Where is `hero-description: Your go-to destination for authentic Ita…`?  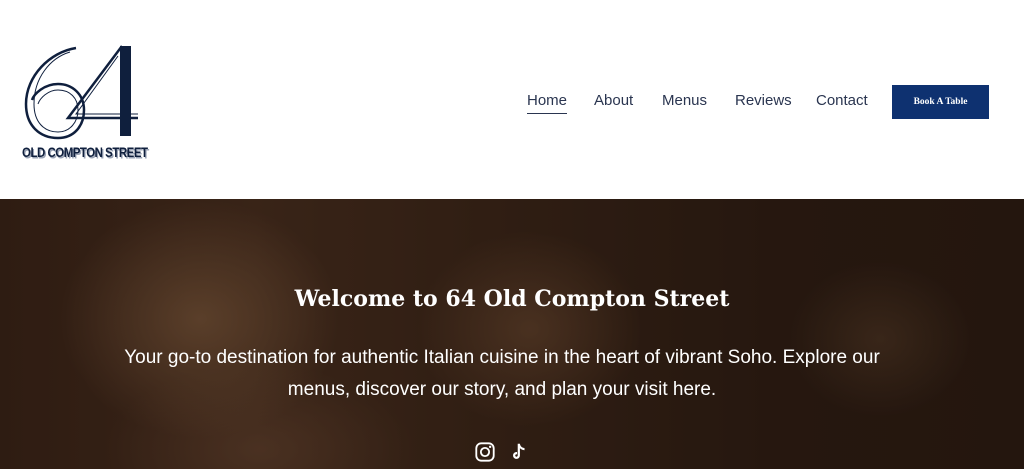
hero-description: Your go-to destination for authentic Ita… is located at coordinates (502, 373).